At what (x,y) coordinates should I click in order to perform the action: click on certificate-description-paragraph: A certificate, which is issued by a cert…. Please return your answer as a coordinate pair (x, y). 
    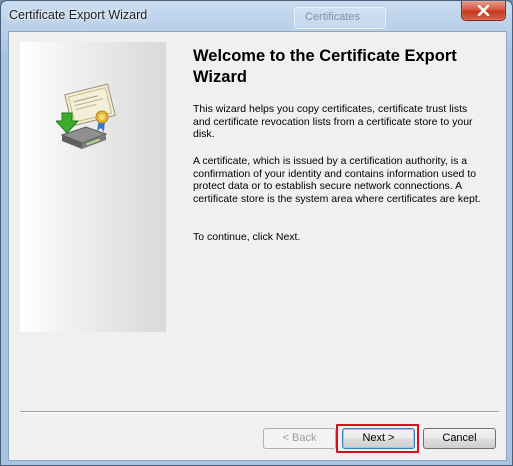
    Looking at the image, I should click on (337, 180).